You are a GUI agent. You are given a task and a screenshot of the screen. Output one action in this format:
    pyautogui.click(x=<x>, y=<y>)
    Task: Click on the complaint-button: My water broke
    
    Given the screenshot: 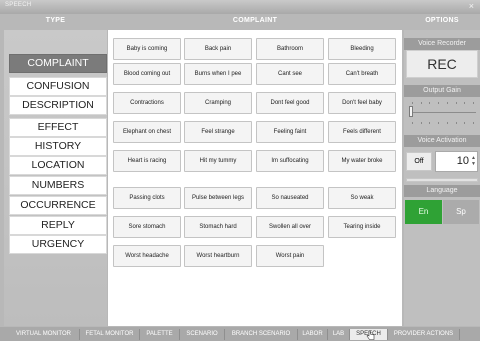 What is the action you would take?
    pyautogui.click(x=362, y=161)
    